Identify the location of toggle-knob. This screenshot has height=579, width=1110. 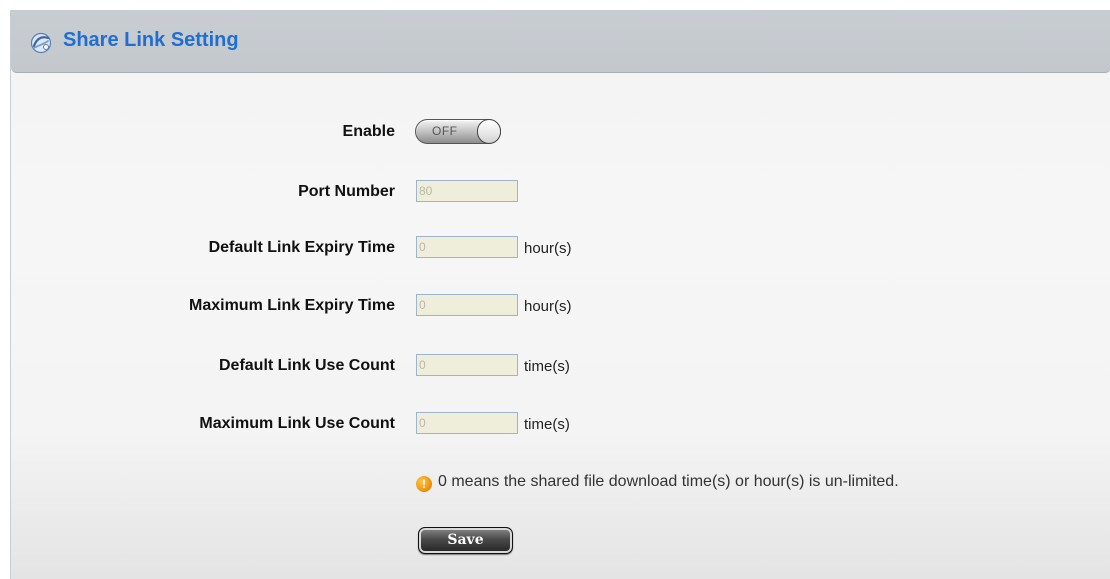
(489, 131).